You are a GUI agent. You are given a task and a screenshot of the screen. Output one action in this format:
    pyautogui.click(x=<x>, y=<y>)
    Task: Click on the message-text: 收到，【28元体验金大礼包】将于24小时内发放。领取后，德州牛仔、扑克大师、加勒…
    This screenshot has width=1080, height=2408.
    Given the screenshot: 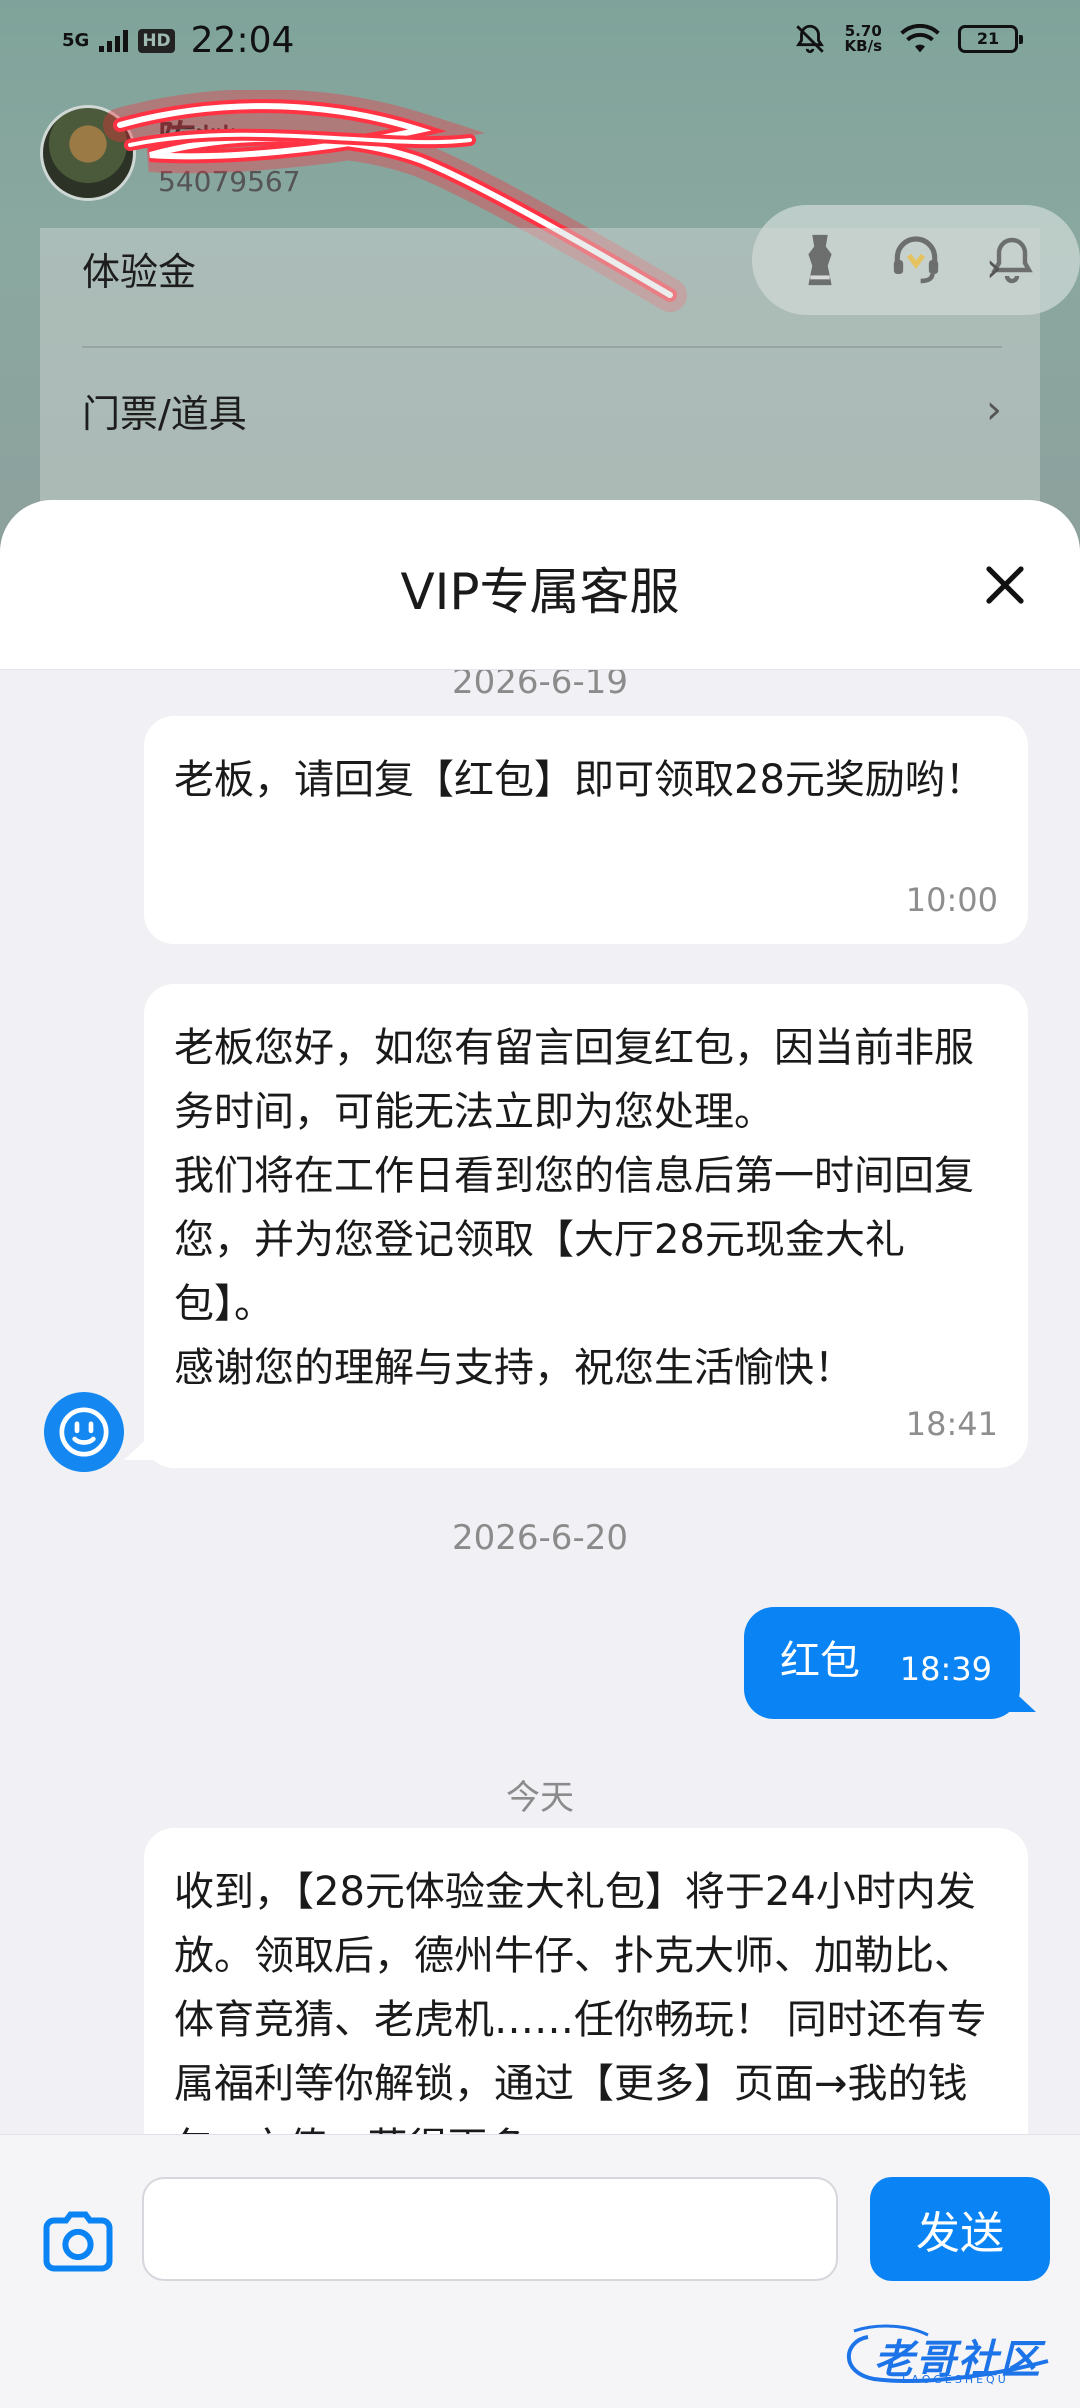 What is the action you would take?
    pyautogui.click(x=580, y=2001)
    